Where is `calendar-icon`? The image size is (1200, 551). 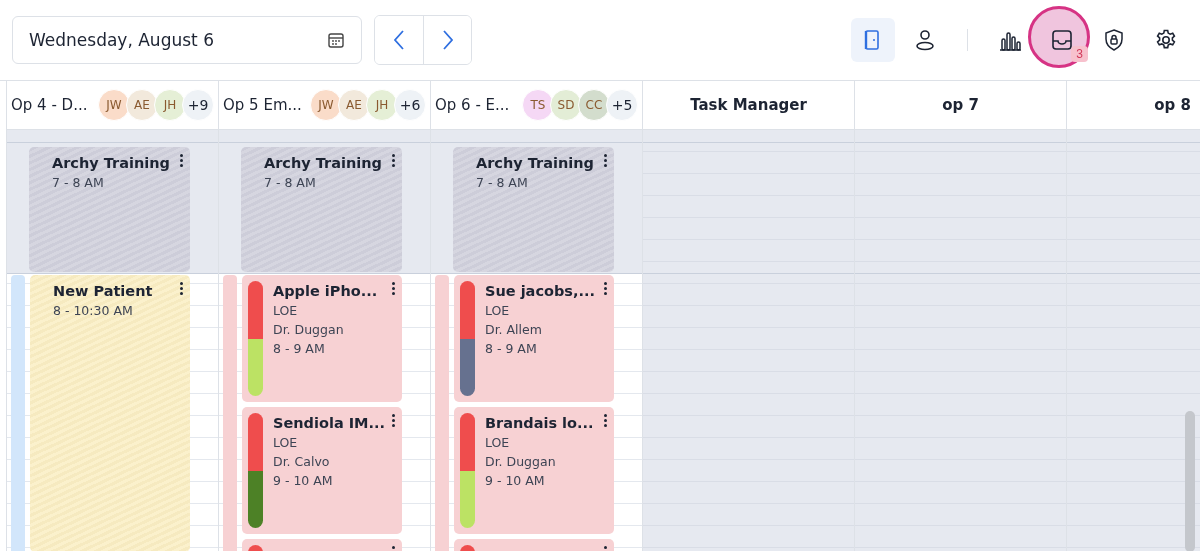
calendar-icon is located at coordinates (336, 40).